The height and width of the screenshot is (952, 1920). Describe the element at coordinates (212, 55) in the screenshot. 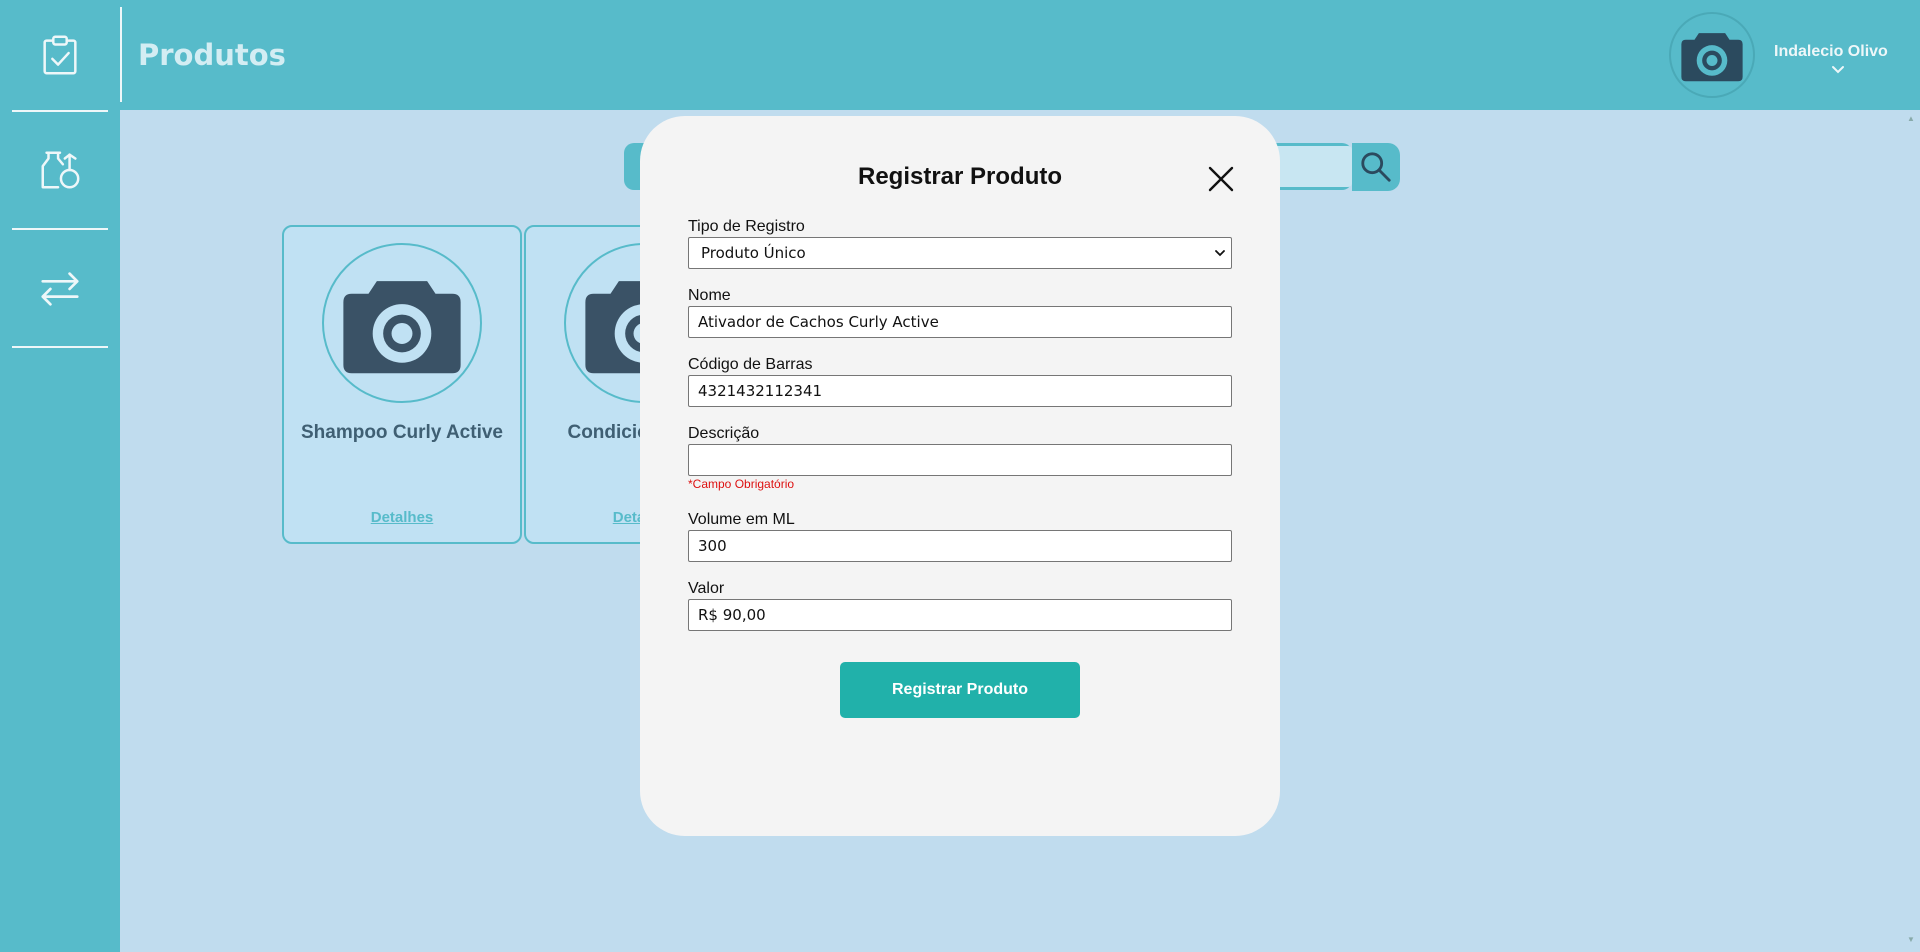

I see `page-title: Produtos` at that location.